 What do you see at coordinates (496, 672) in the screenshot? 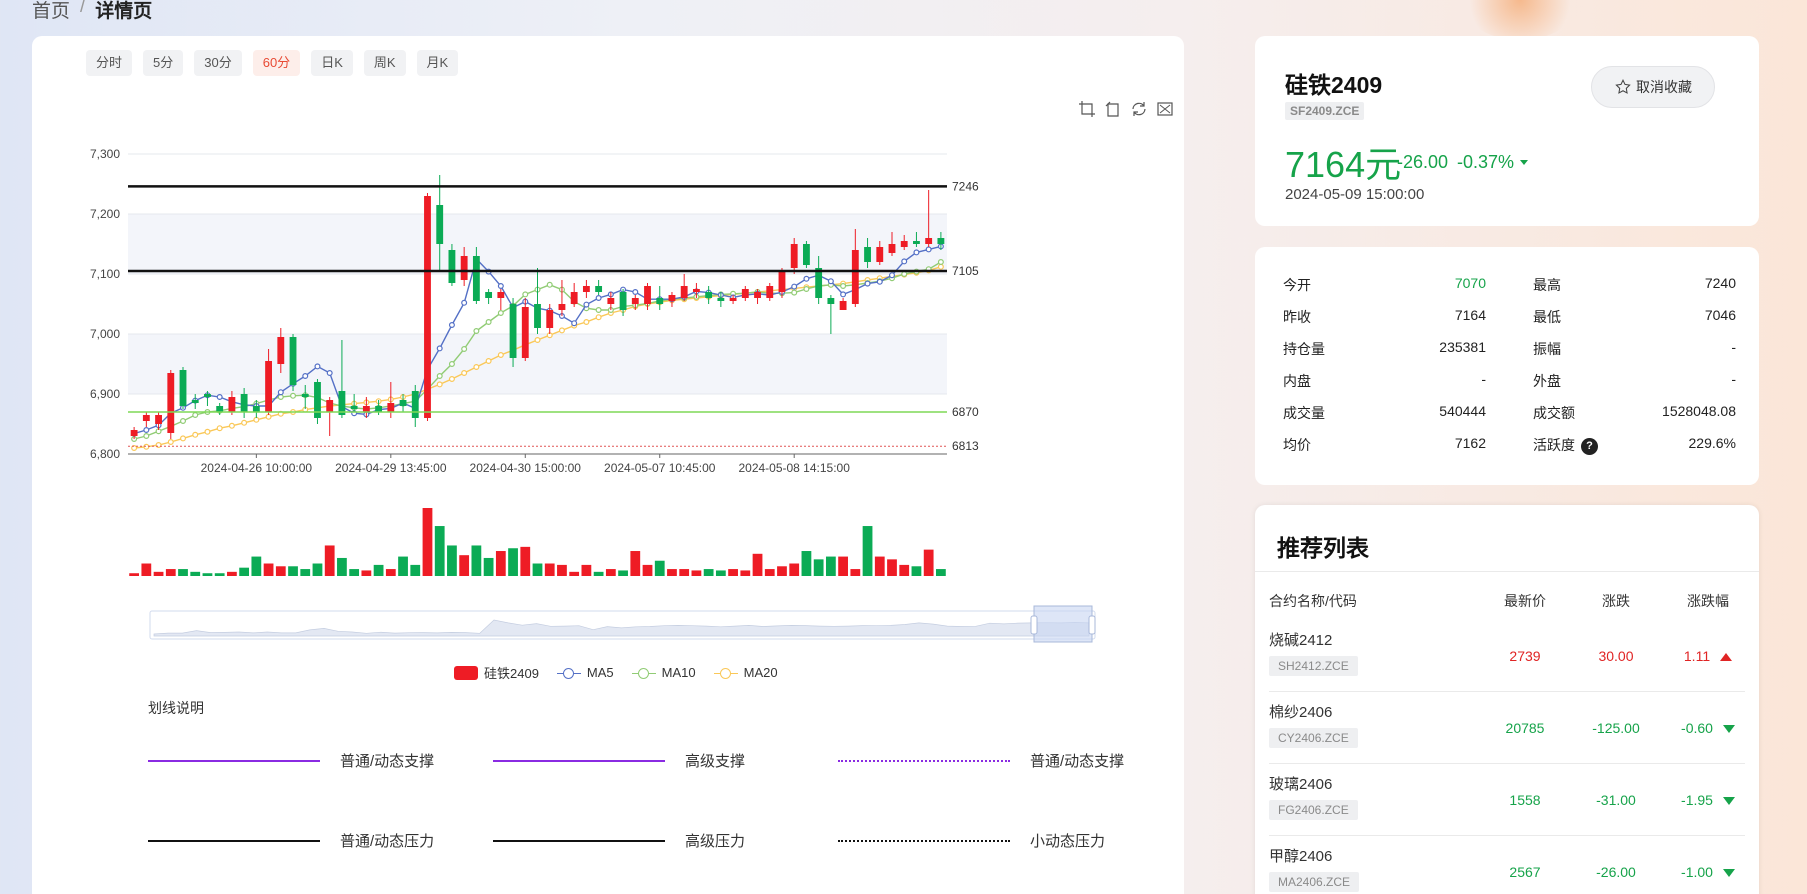
I see `legend-candle: 硅铁2409` at bounding box center [496, 672].